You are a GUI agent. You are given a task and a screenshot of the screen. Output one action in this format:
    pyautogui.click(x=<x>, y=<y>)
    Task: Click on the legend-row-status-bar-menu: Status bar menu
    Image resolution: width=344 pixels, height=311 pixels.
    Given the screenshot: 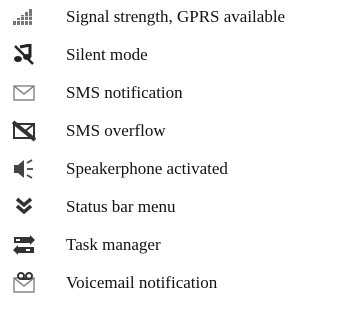 What is the action you would take?
    pyautogui.click(x=172, y=213)
    